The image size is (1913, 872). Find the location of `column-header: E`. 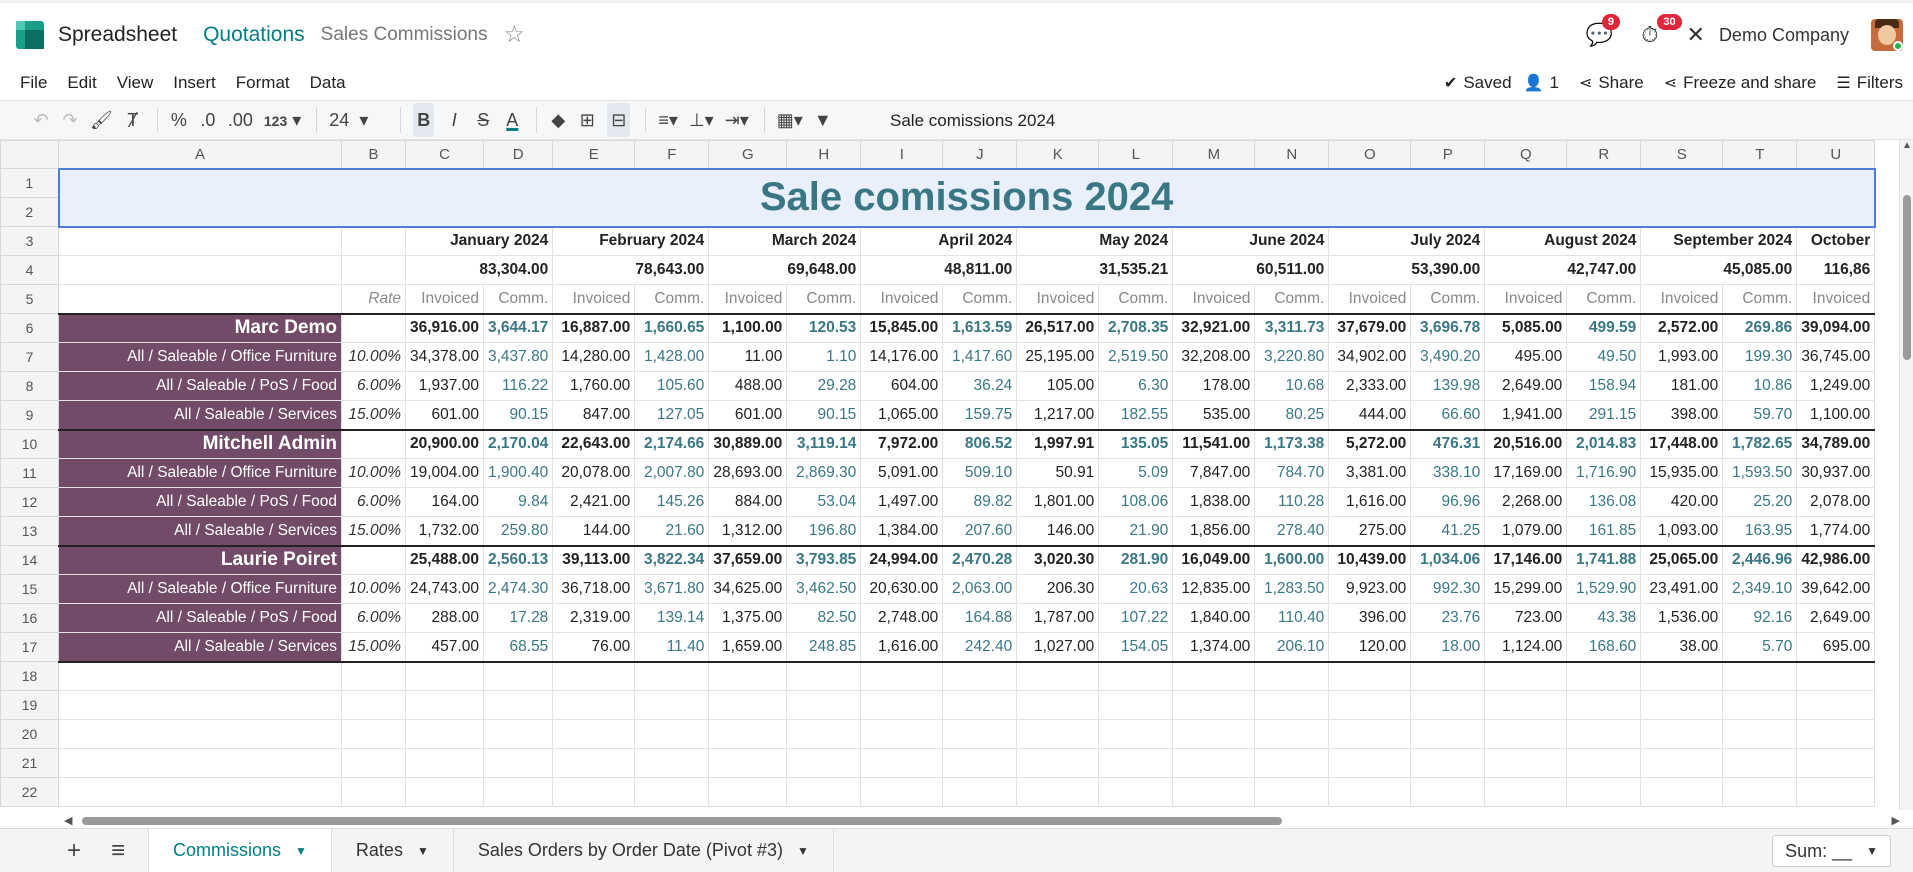

column-header: E is located at coordinates (594, 154).